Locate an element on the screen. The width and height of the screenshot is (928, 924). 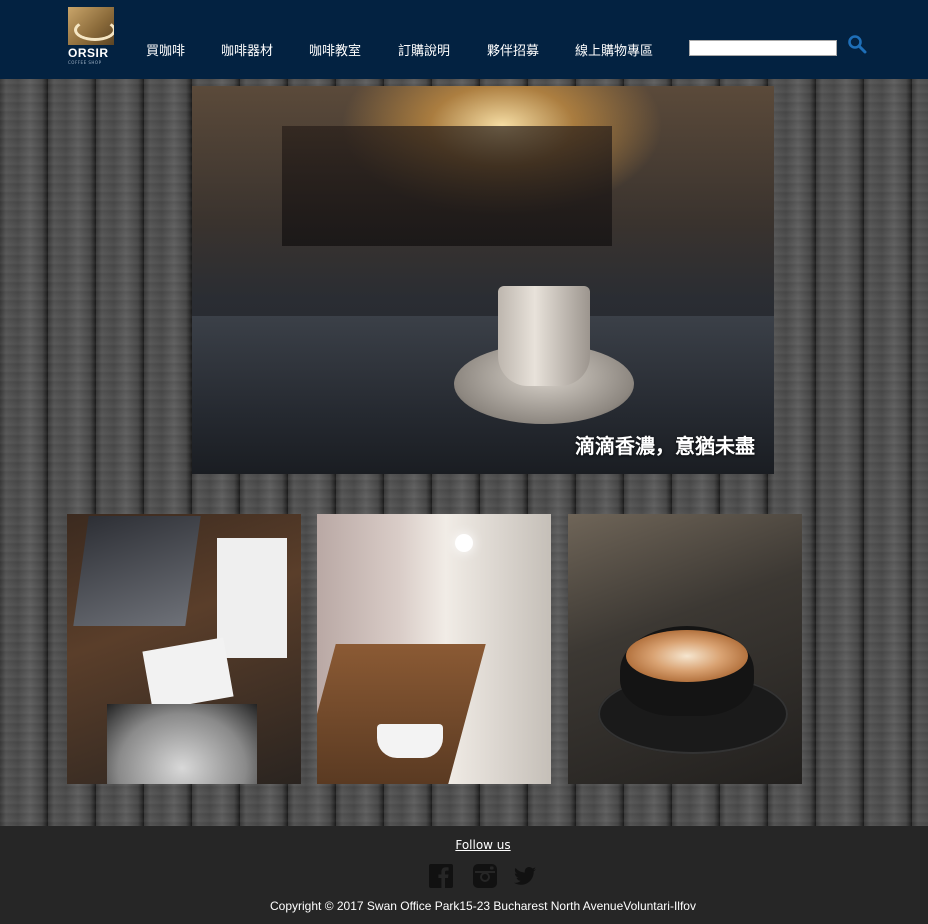
lamp-shape is located at coordinates (464, 543).